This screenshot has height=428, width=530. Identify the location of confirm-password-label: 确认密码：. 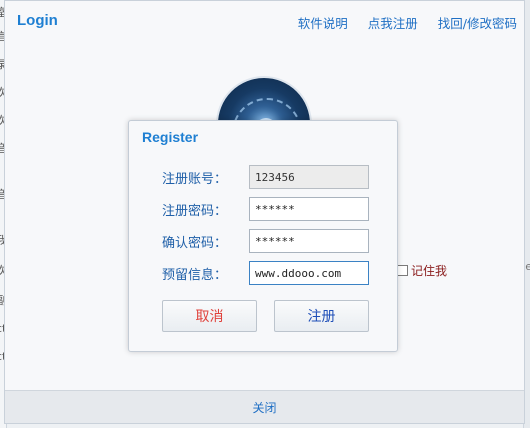
(195, 243).